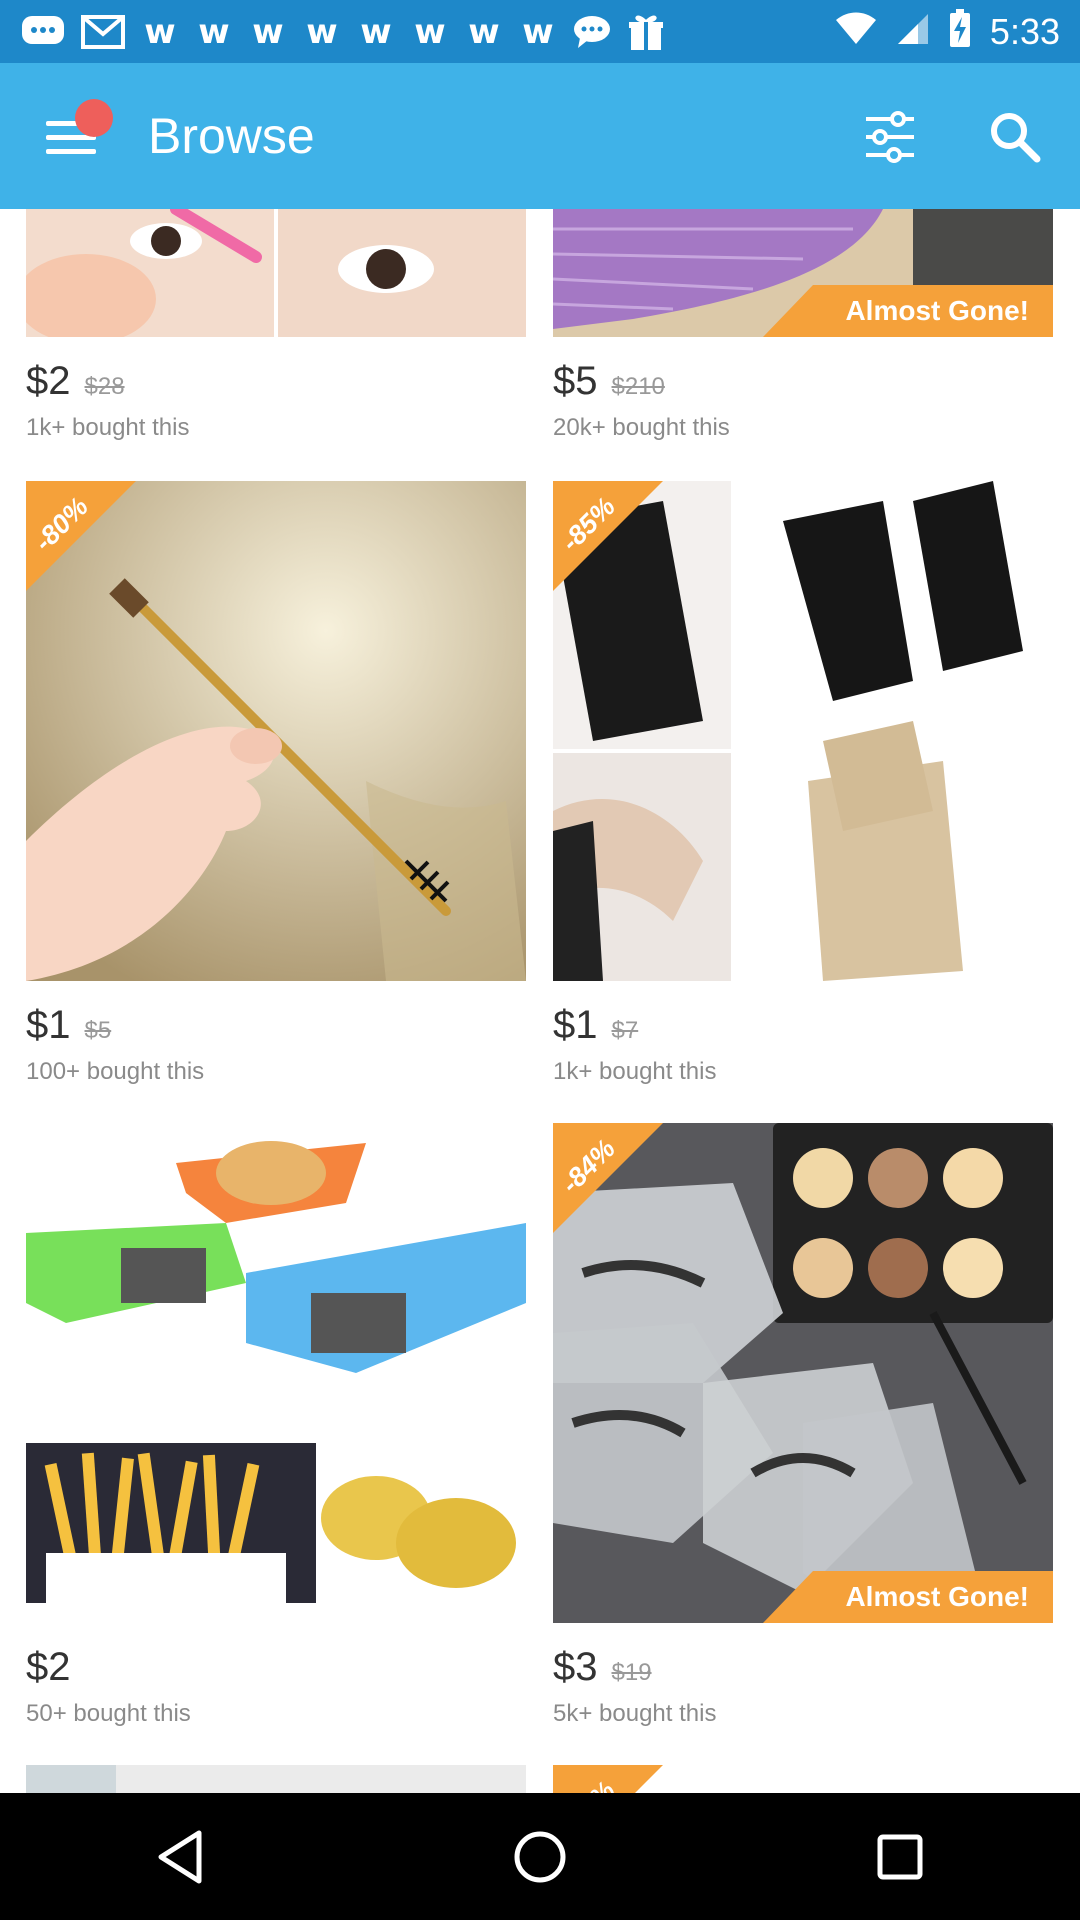 This screenshot has height=1920, width=1080. Describe the element at coordinates (98, 1030) in the screenshot. I see `original-price: $5` at that location.